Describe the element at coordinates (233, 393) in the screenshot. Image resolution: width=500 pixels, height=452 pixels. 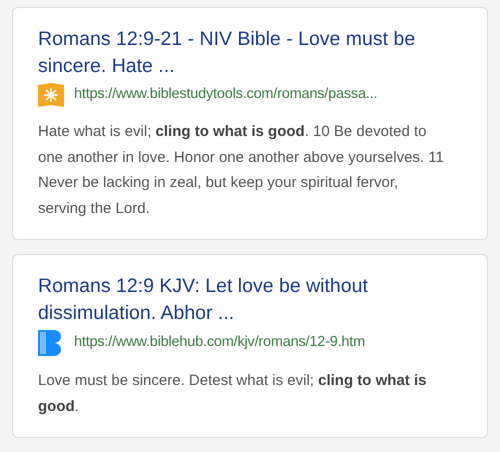
I see `result-snippet: Love must be sincere. Detest what is evil; cling to what is good.` at that location.